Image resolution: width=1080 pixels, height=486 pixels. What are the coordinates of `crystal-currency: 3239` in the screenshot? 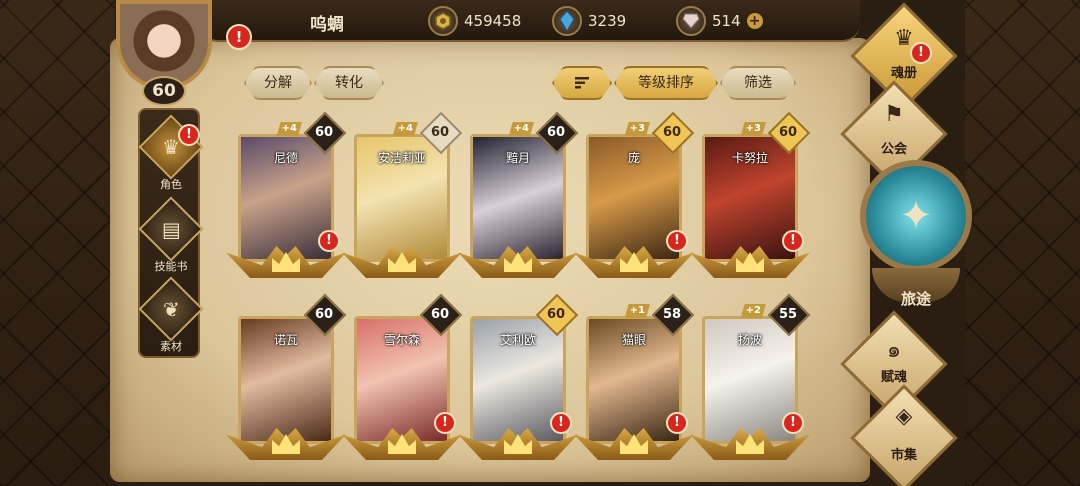 It's located at (589, 21).